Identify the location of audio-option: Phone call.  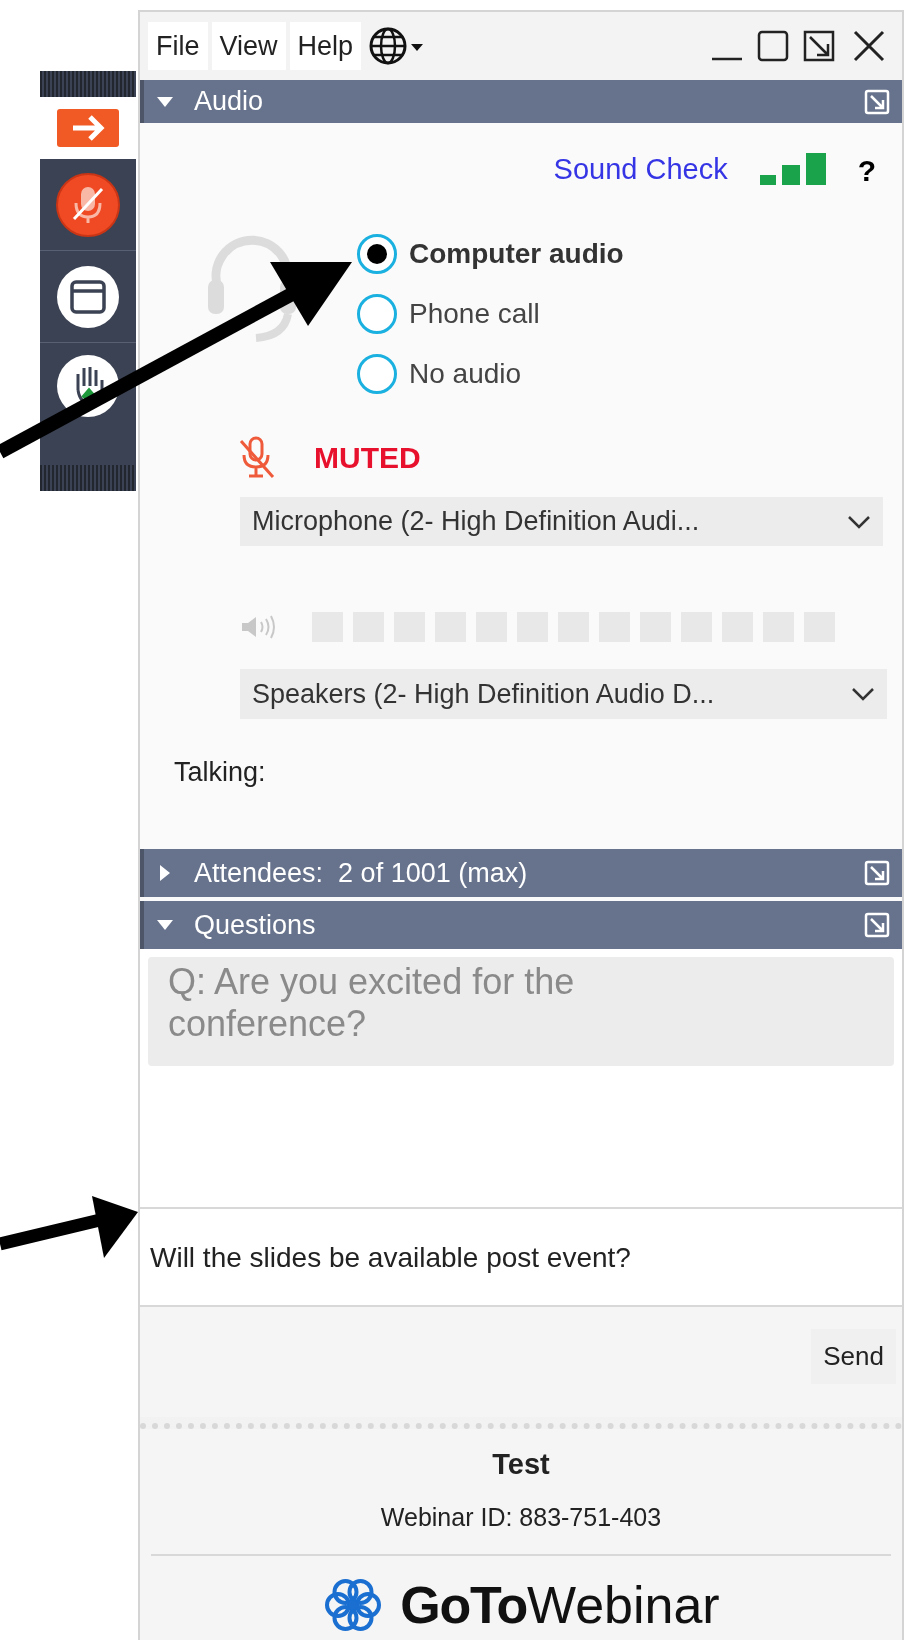
(490, 314).